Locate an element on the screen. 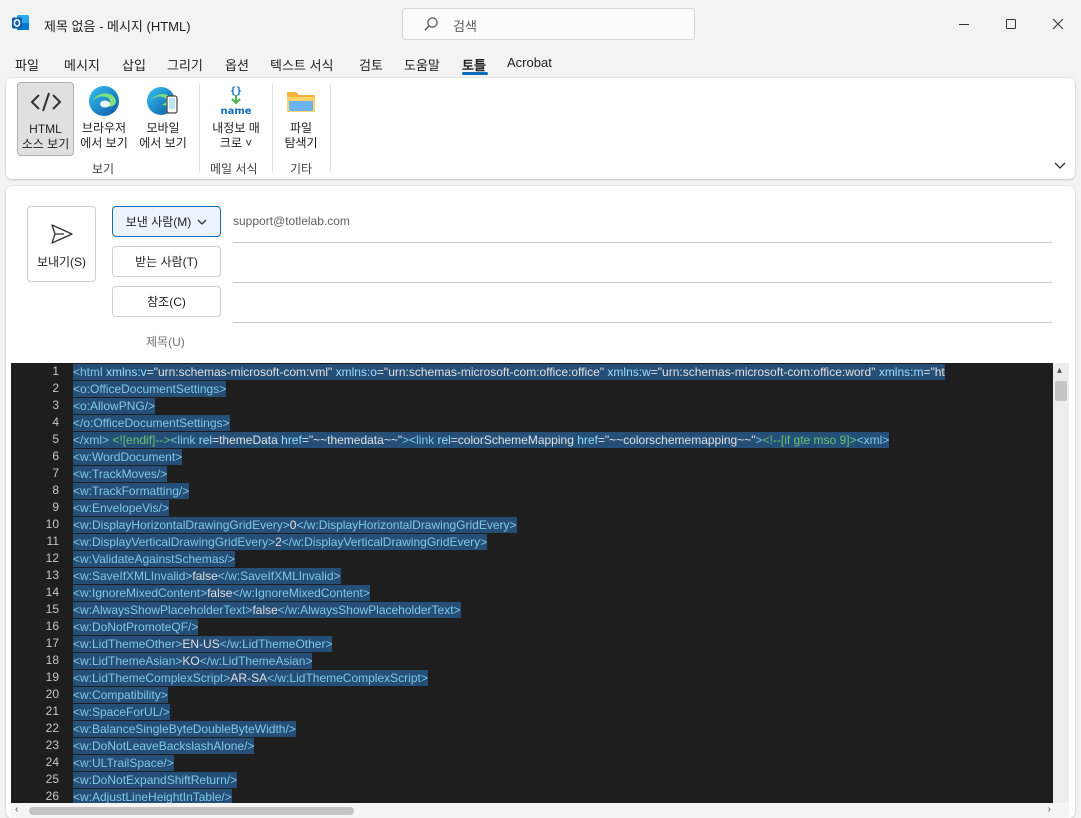  info-macro-button: {} name 내정보 매 크로 ˅ is located at coordinates (236, 119).